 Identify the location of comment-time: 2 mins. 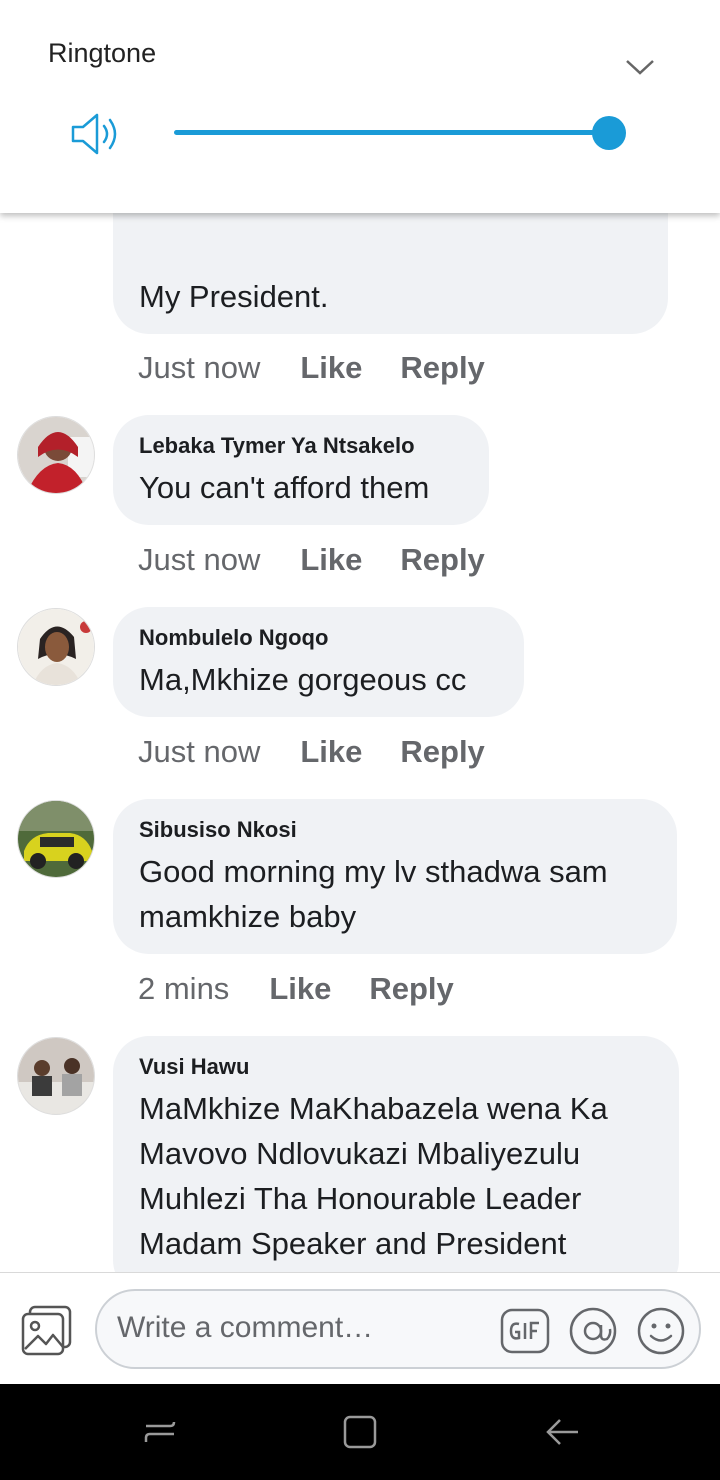
(184, 988).